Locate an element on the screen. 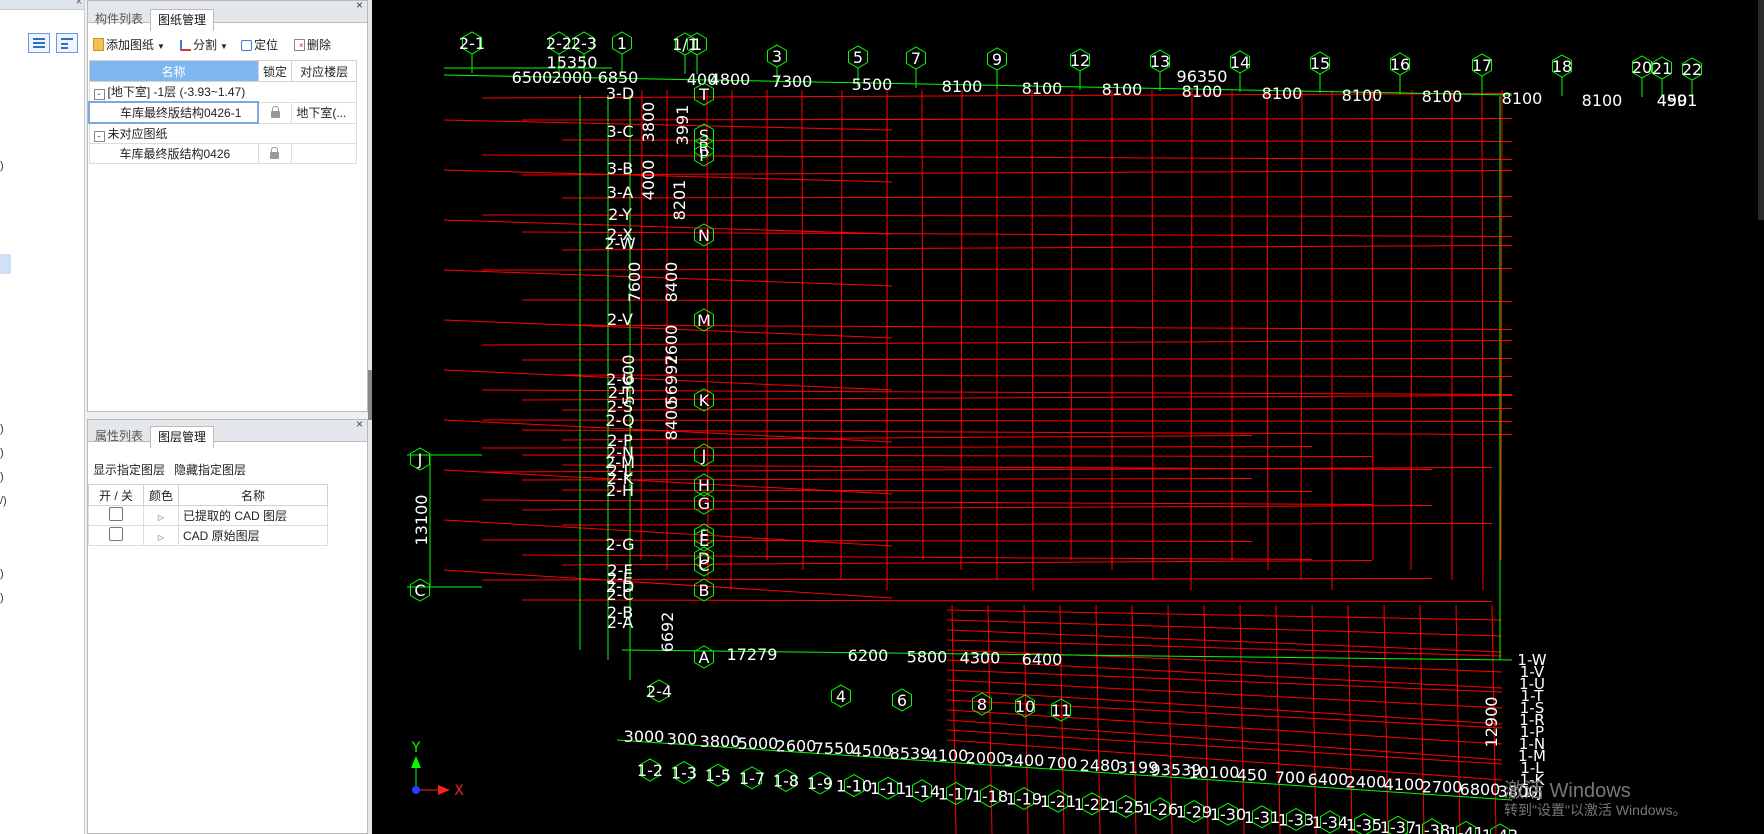  grid-bubble: 4 is located at coordinates (841, 696).